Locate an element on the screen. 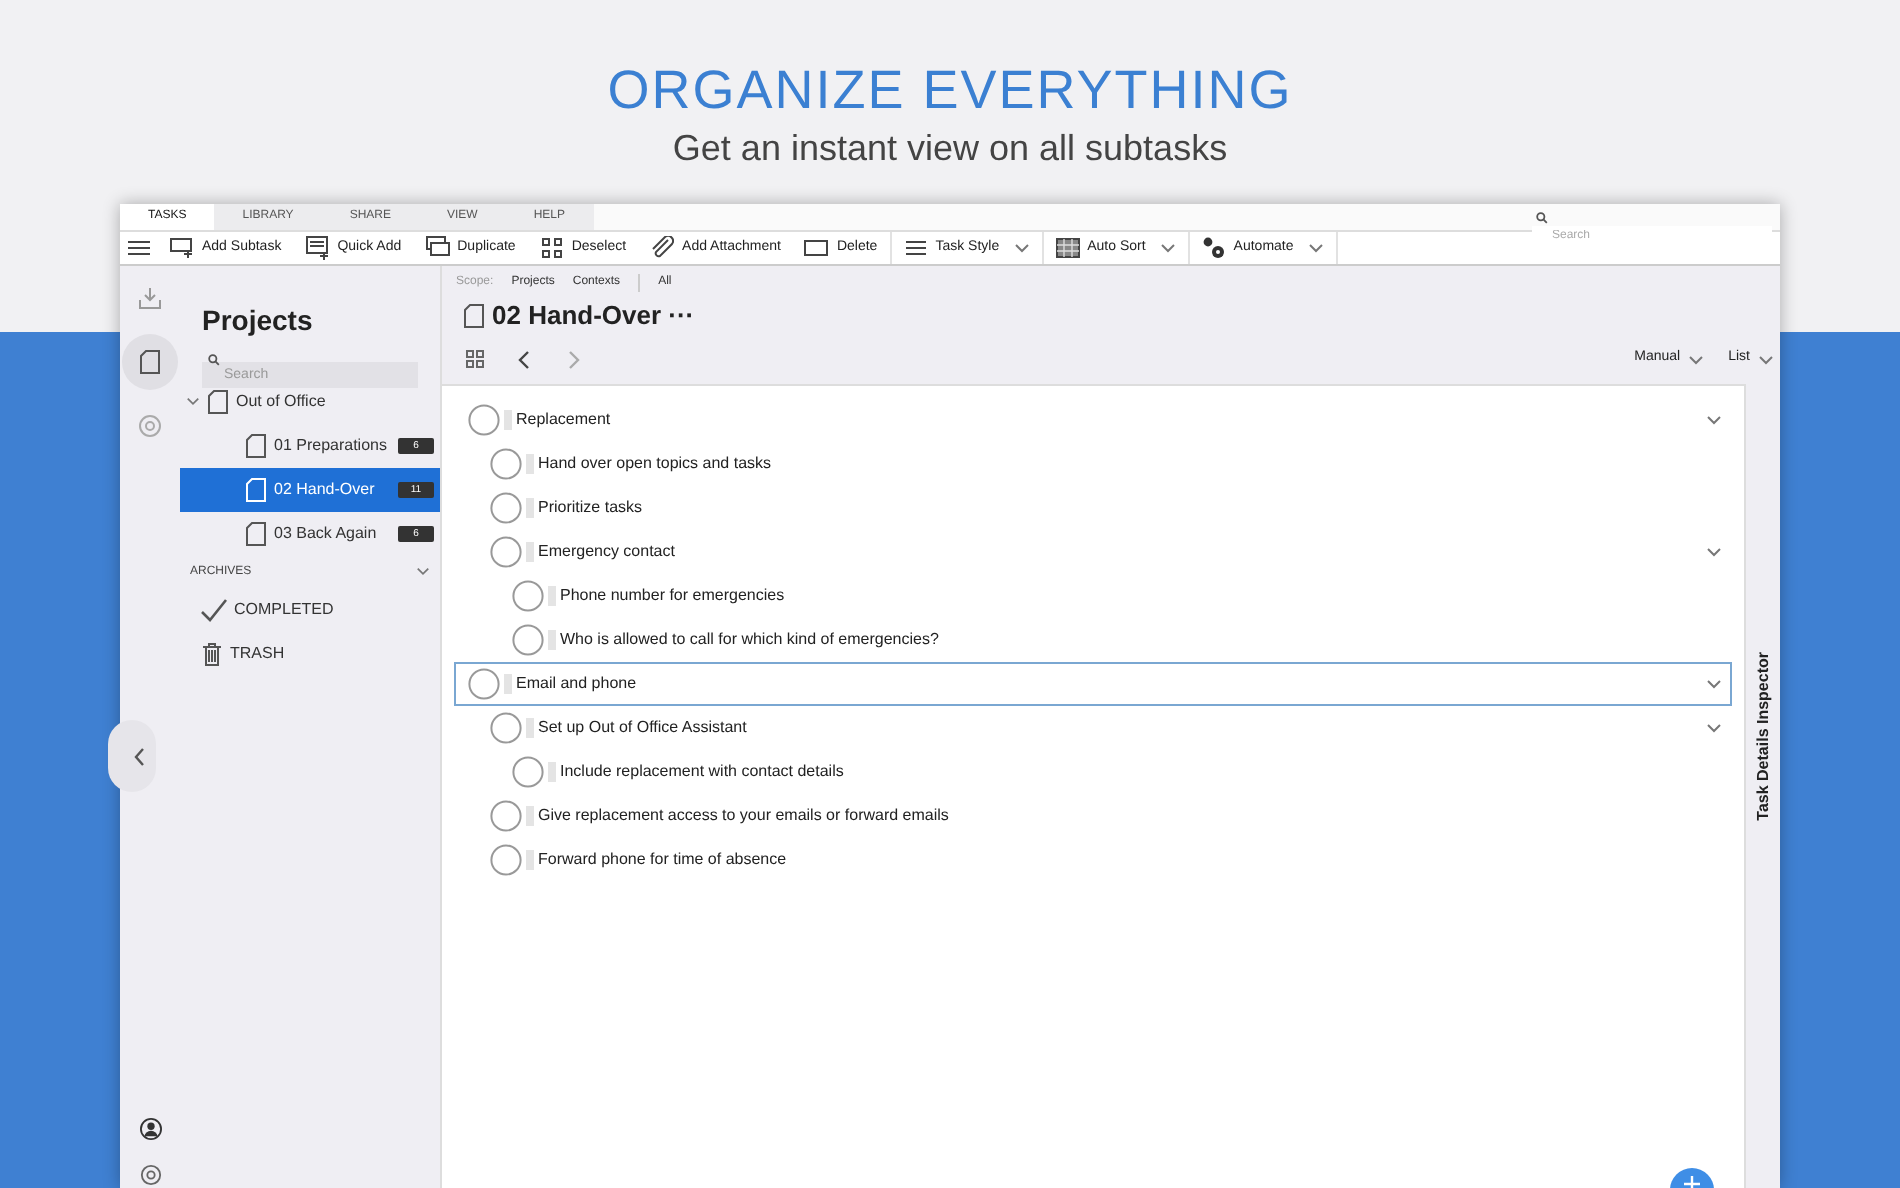 This screenshot has height=1188, width=1900. task-row: Set up Out of Office Assistant is located at coordinates (1093, 728).